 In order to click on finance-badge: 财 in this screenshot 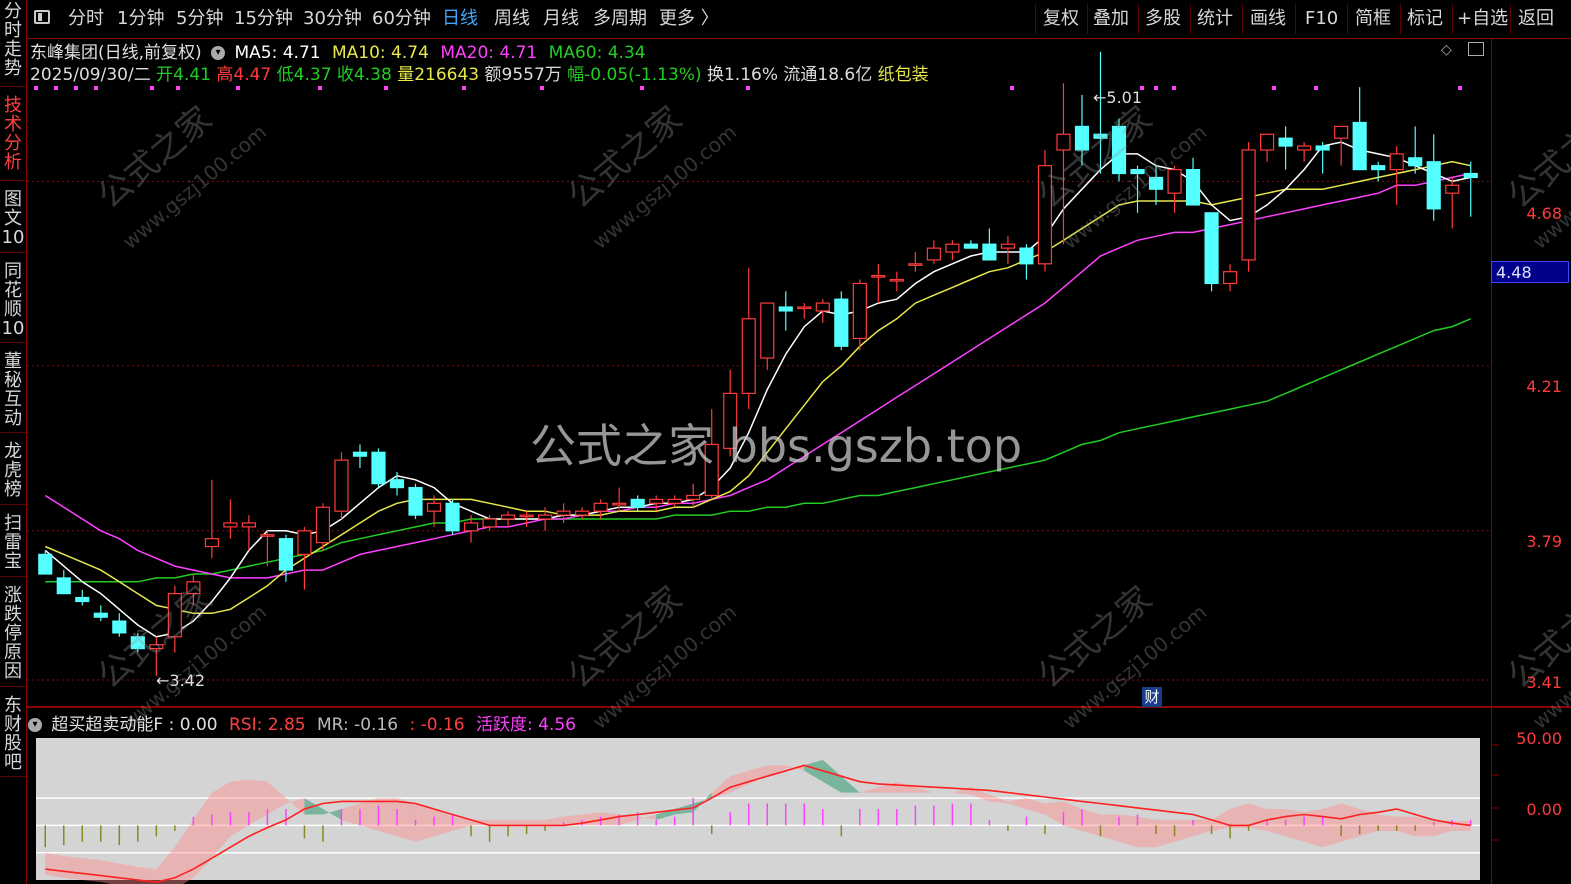, I will do `click(1152, 697)`.